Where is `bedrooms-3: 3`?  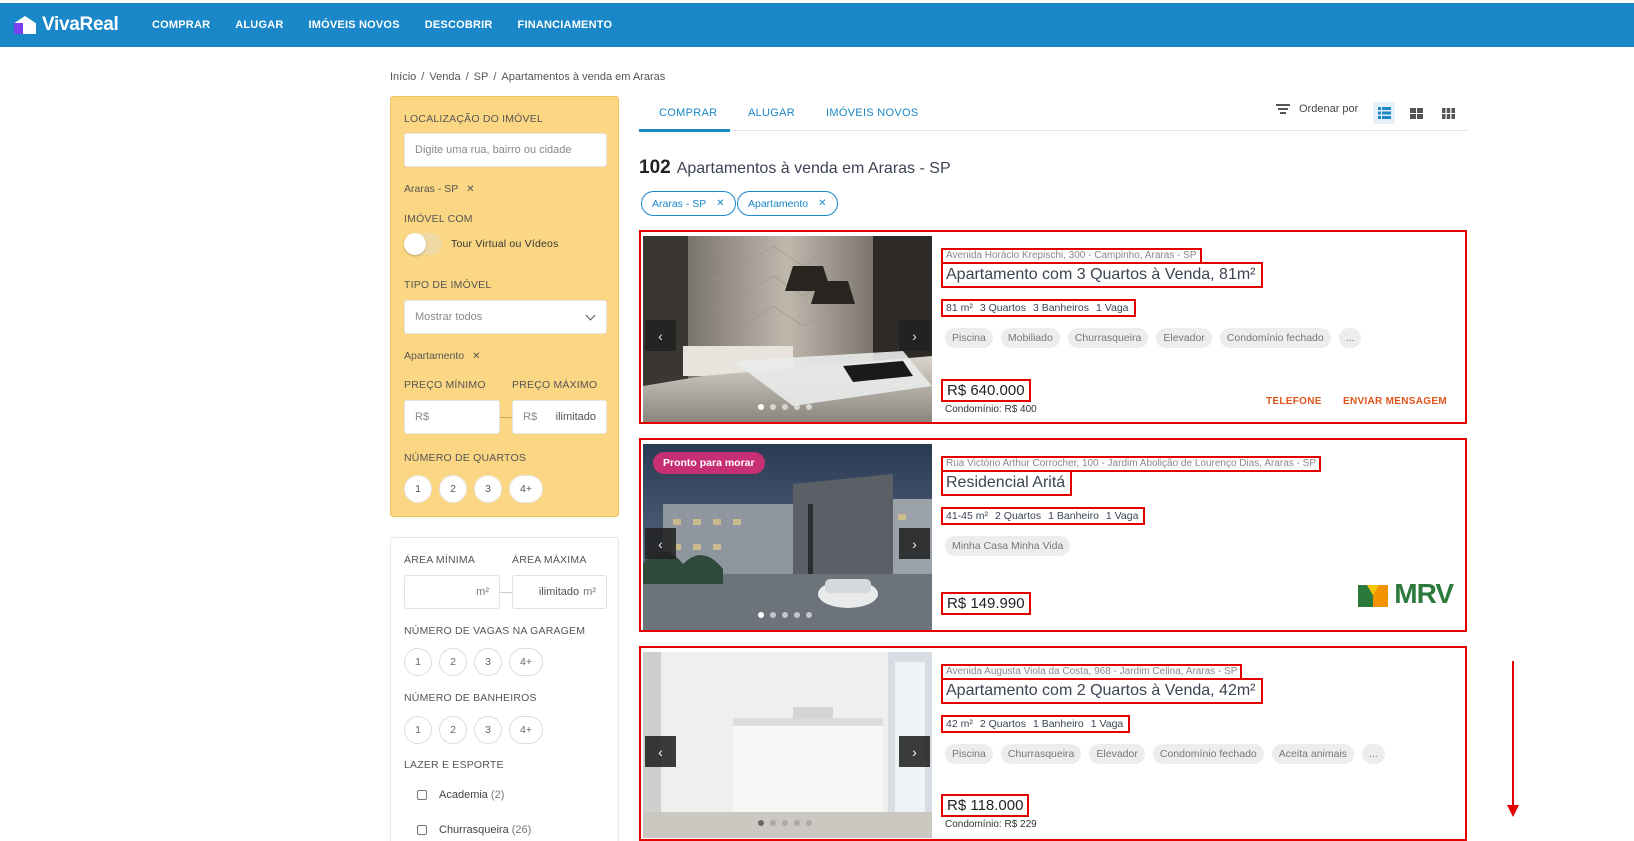
bedrooms-3: 3 is located at coordinates (488, 489).